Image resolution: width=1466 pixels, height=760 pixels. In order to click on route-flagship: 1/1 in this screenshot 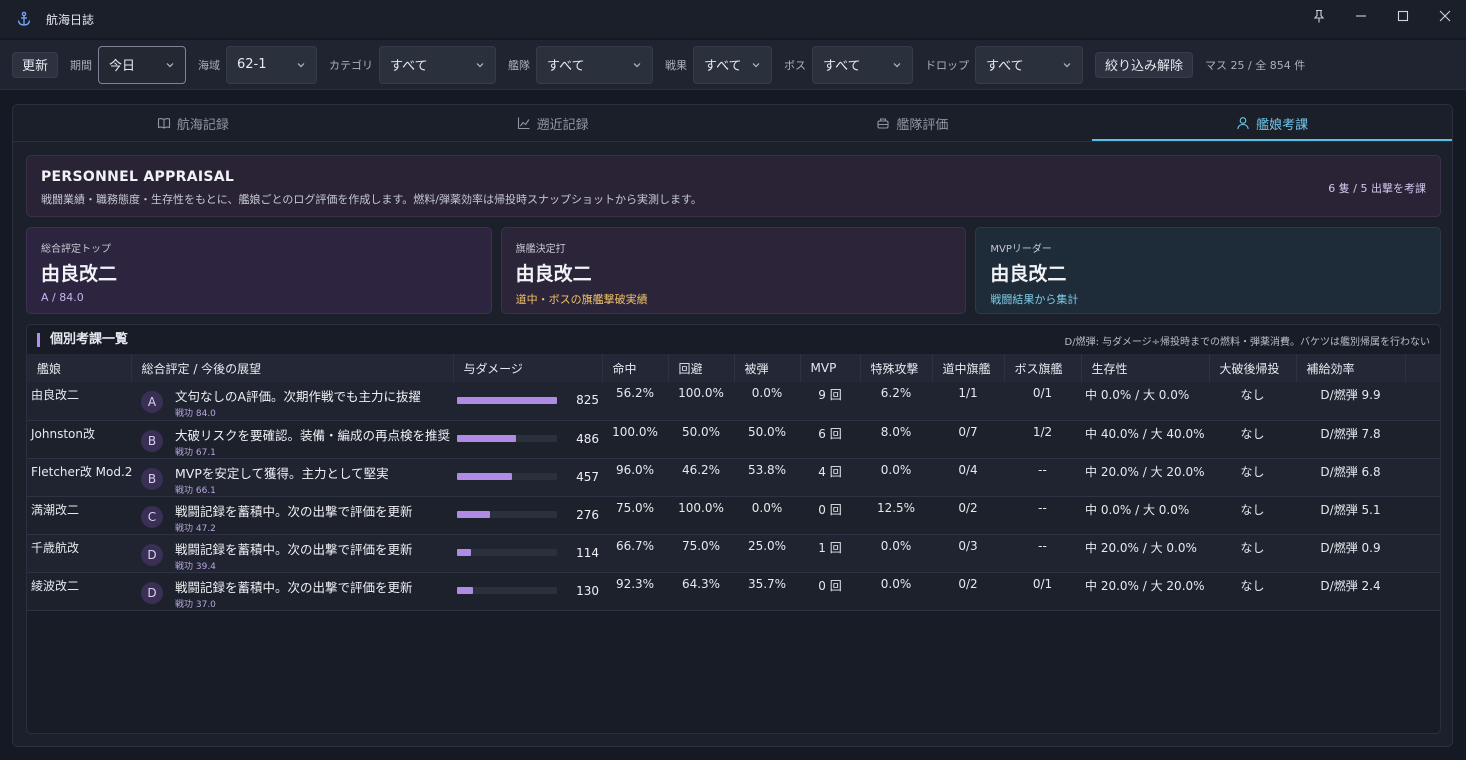, I will do `click(968, 393)`.